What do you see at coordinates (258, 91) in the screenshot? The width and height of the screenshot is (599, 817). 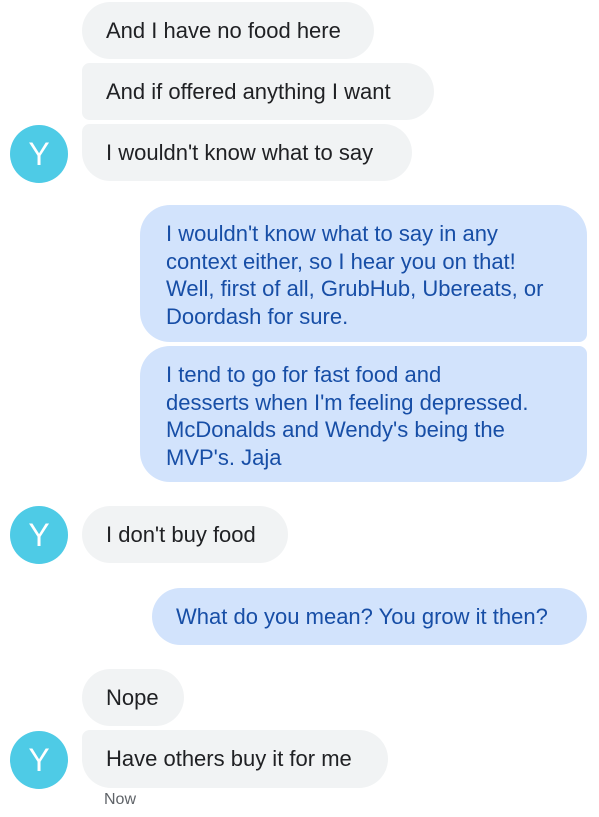 I see `incoming-message: And if offered anything I want` at bounding box center [258, 91].